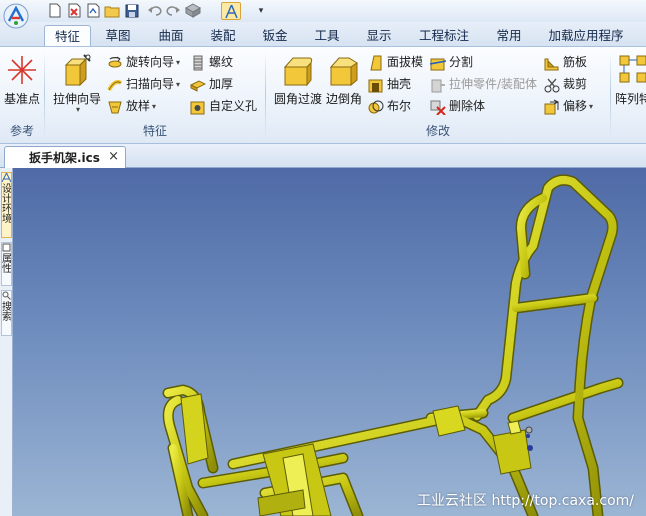 Image resolution: width=646 pixels, height=516 pixels. Describe the element at coordinates (631, 70) in the screenshot. I see `array-icon` at that location.